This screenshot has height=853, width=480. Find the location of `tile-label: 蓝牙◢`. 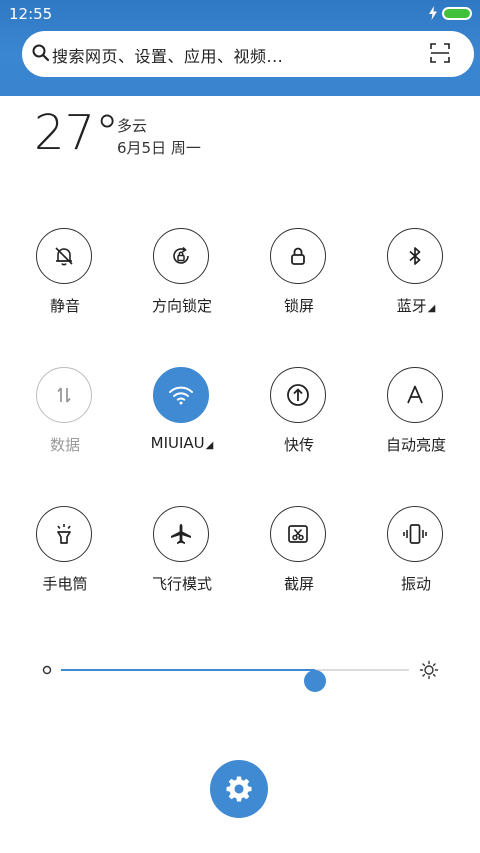

tile-label: 蓝牙◢ is located at coordinates (416, 306).